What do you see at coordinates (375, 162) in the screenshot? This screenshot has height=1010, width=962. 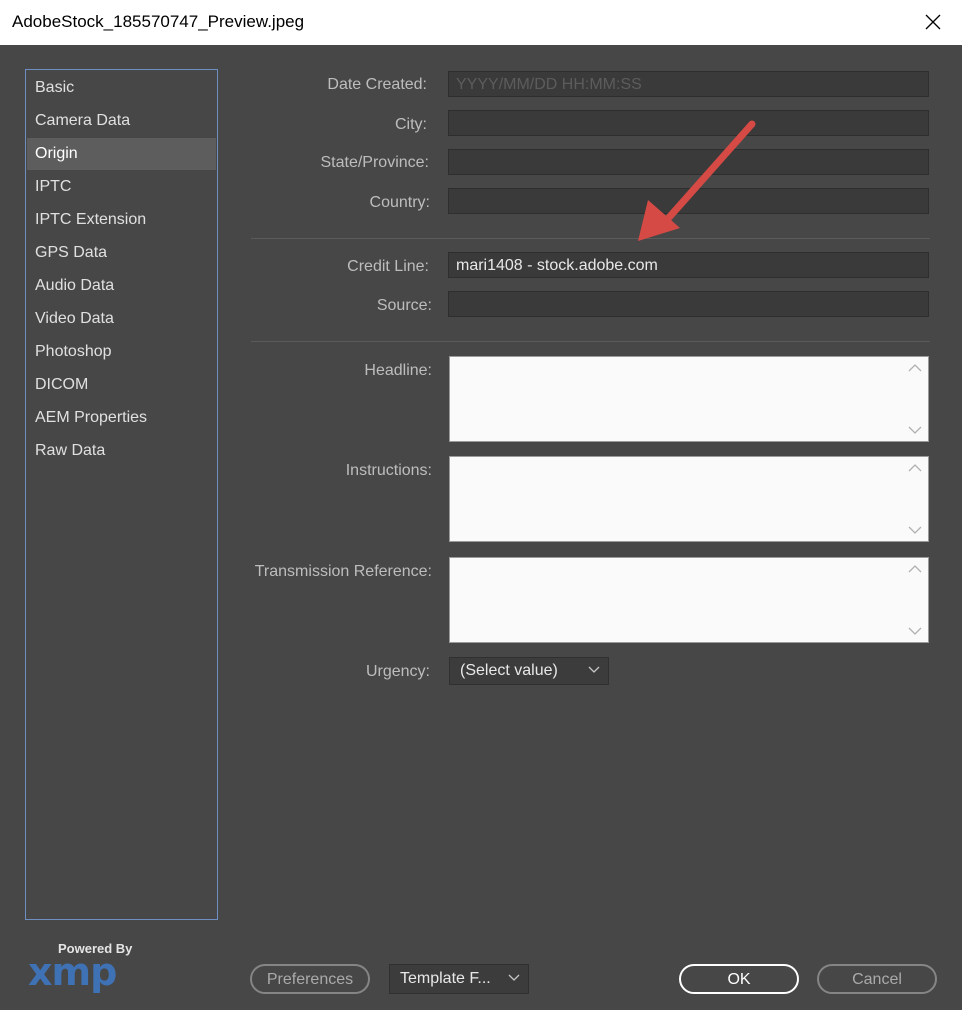 I see `state-province-label: State/Province:` at bounding box center [375, 162].